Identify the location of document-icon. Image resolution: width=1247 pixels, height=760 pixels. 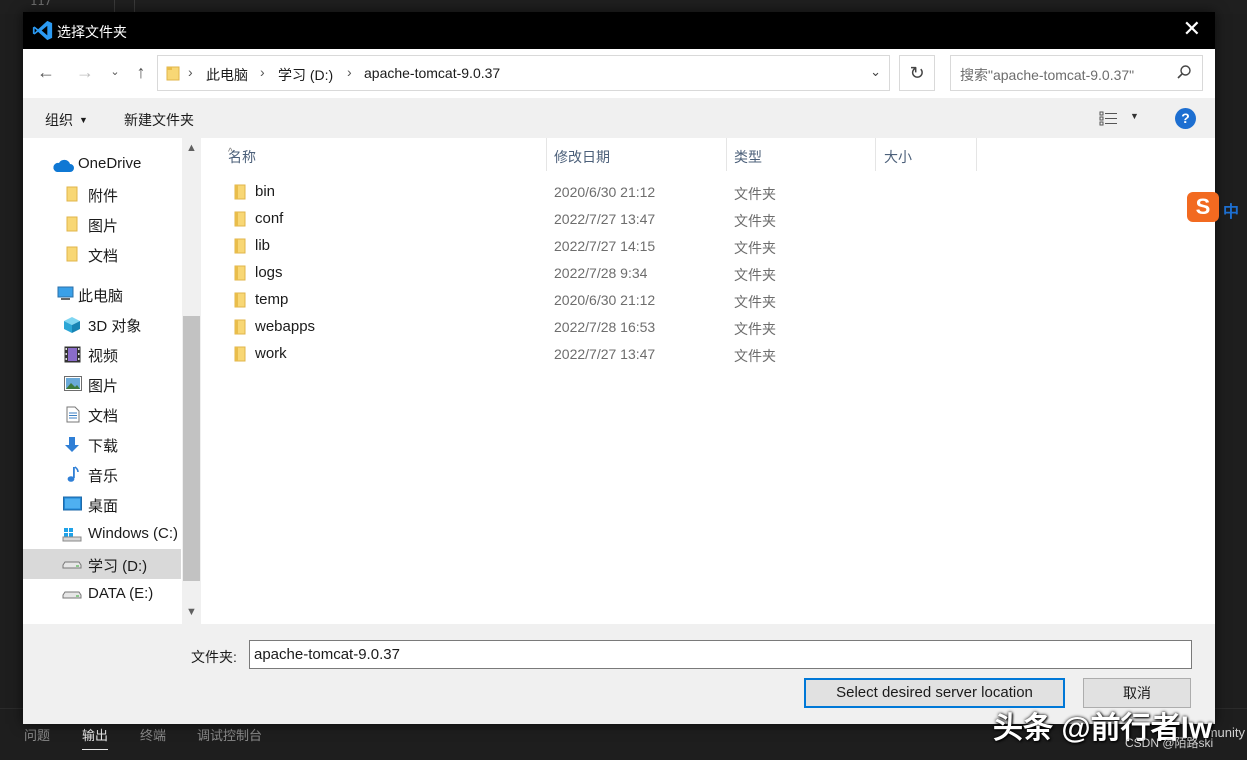
(73, 414).